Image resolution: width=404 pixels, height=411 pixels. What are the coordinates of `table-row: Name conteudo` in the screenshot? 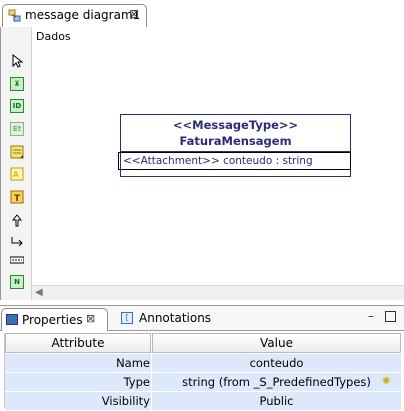 It's located at (203, 363).